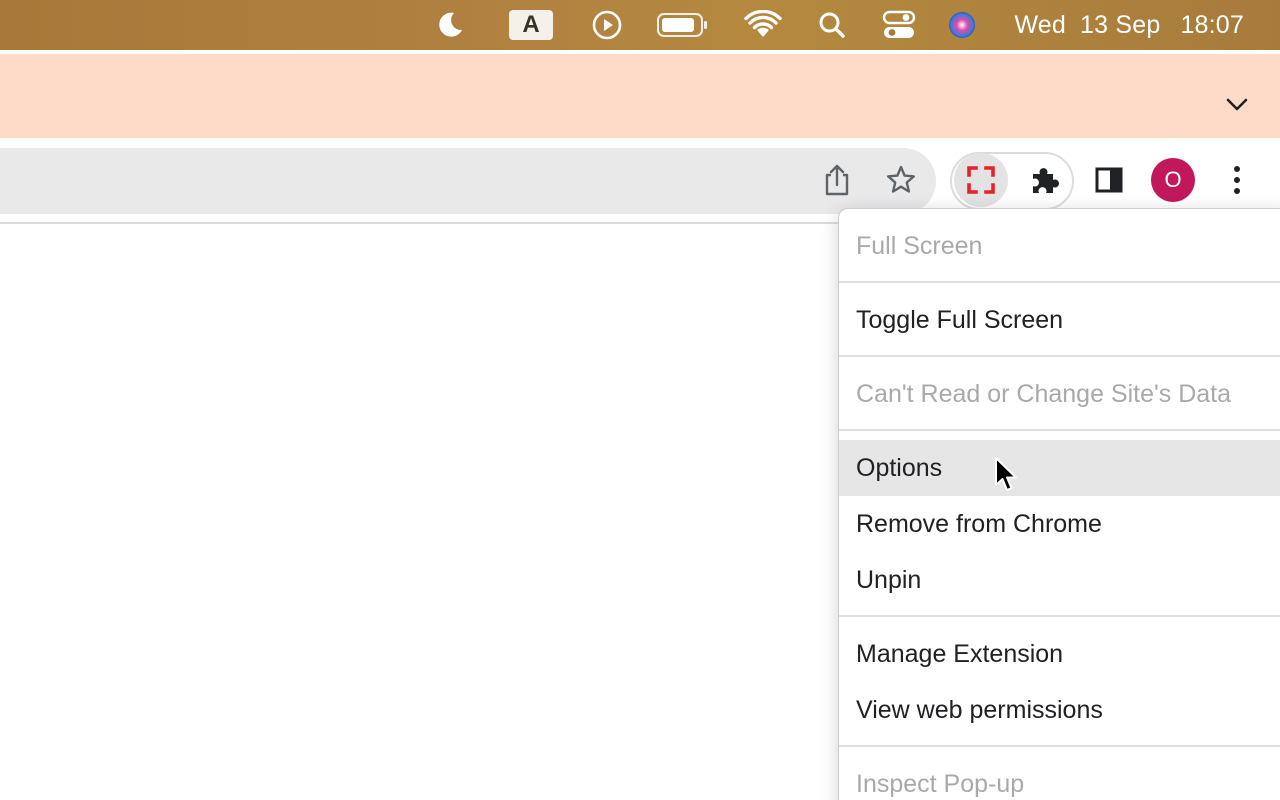  Describe the element at coordinates (1109, 180) in the screenshot. I see `side-panel-icon` at that location.